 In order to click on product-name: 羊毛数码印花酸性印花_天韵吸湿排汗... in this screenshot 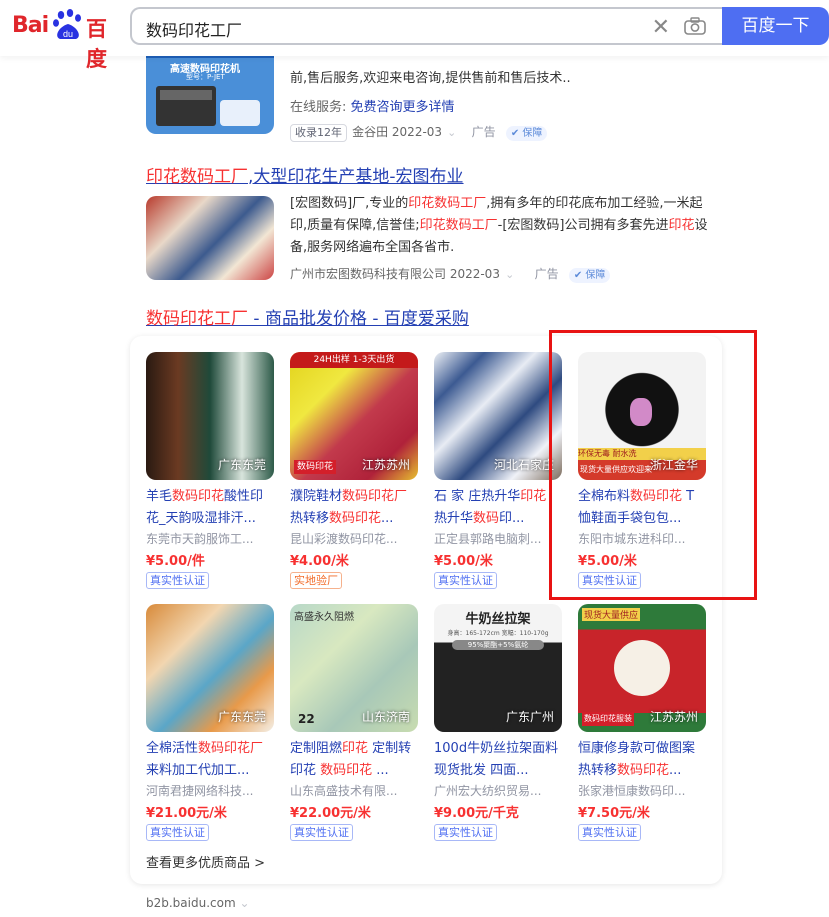, I will do `click(210, 508)`.